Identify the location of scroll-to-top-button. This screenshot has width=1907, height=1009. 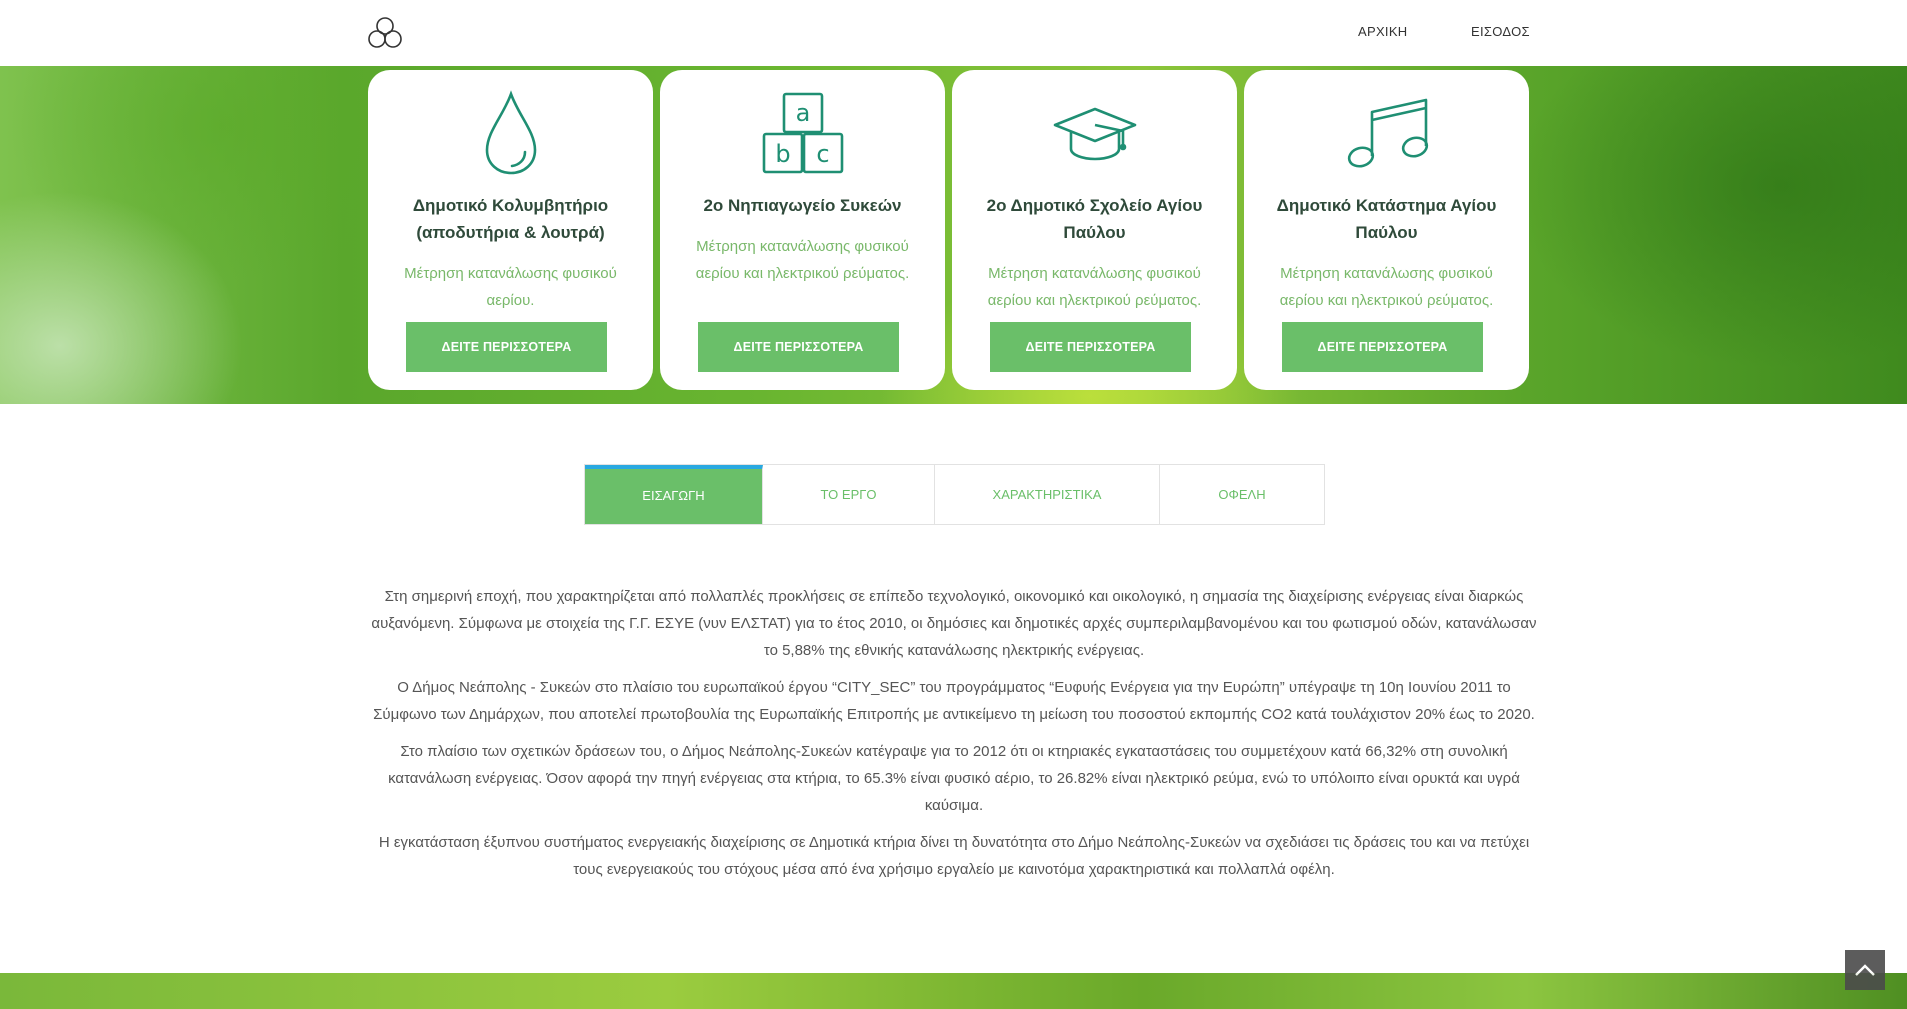
(1865, 970).